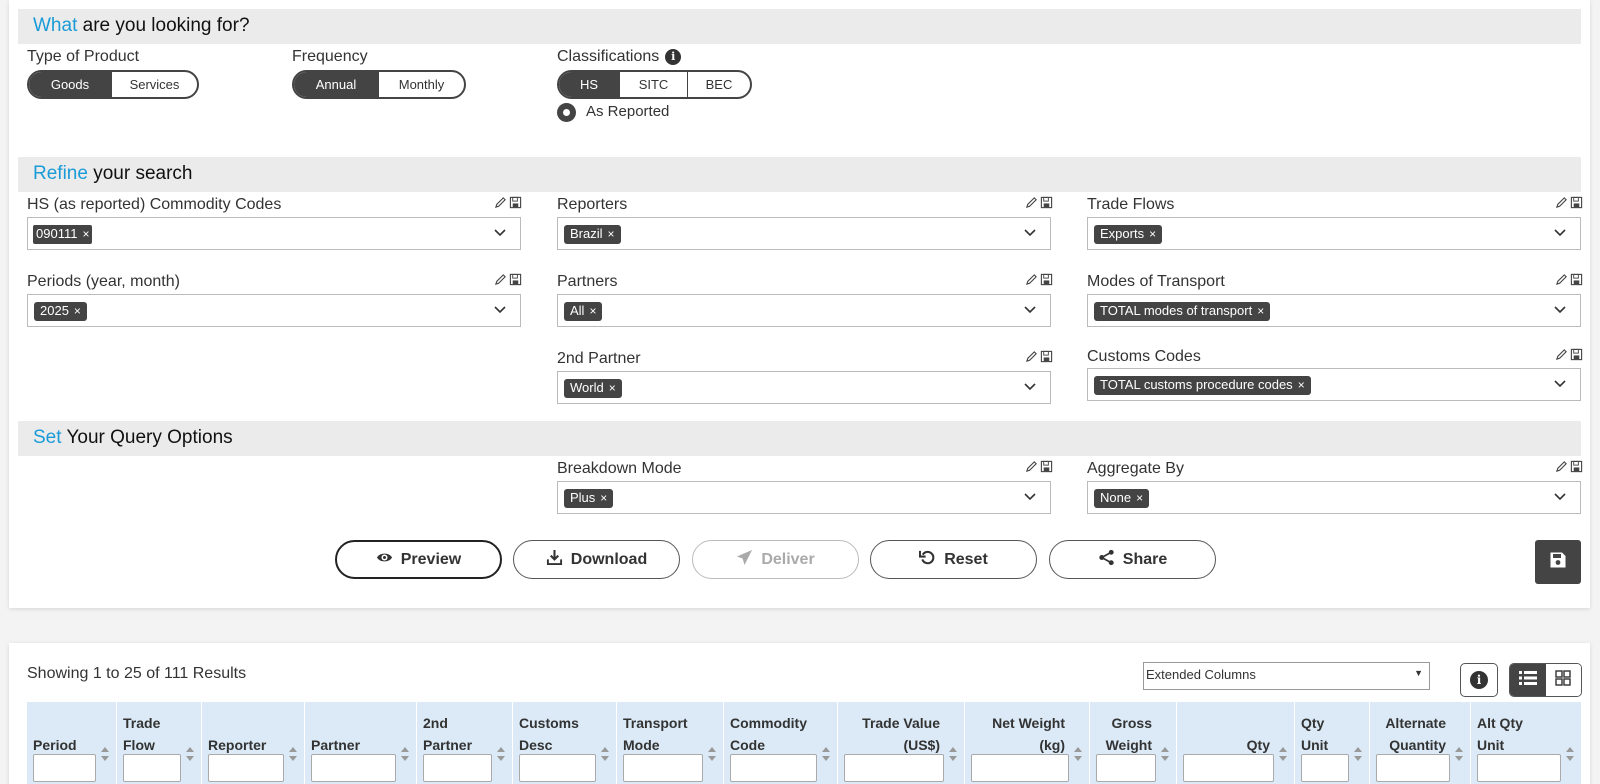 The width and height of the screenshot is (1600, 784). What do you see at coordinates (159, 743) in the screenshot?
I see `table-header-cell: Trade Flow` at bounding box center [159, 743].